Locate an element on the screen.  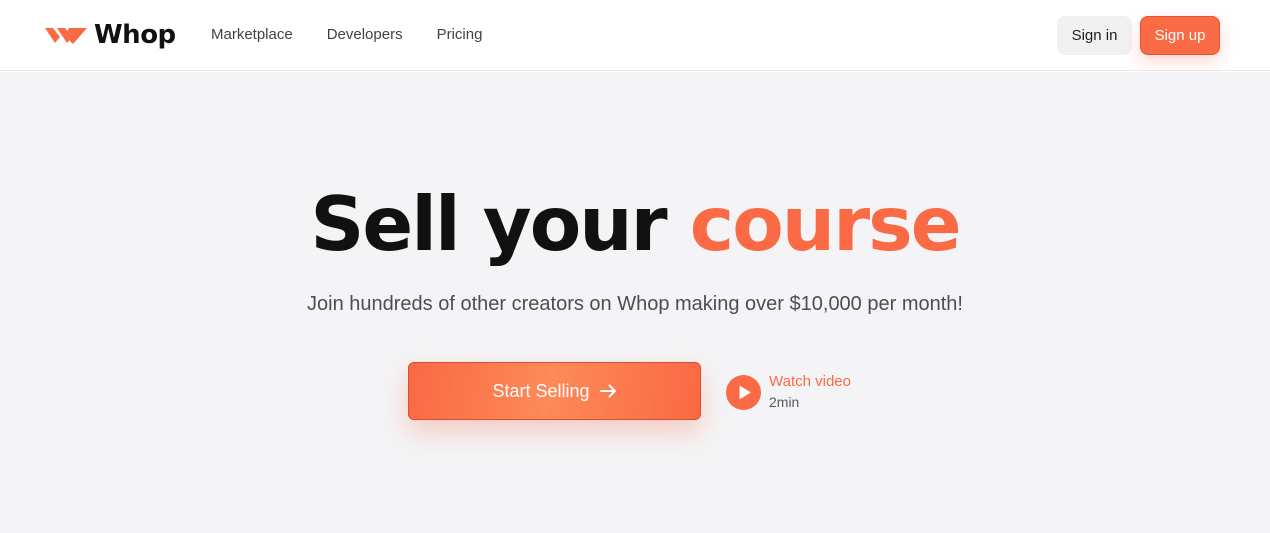
brand-logo-link: Whop is located at coordinates (109, 35).